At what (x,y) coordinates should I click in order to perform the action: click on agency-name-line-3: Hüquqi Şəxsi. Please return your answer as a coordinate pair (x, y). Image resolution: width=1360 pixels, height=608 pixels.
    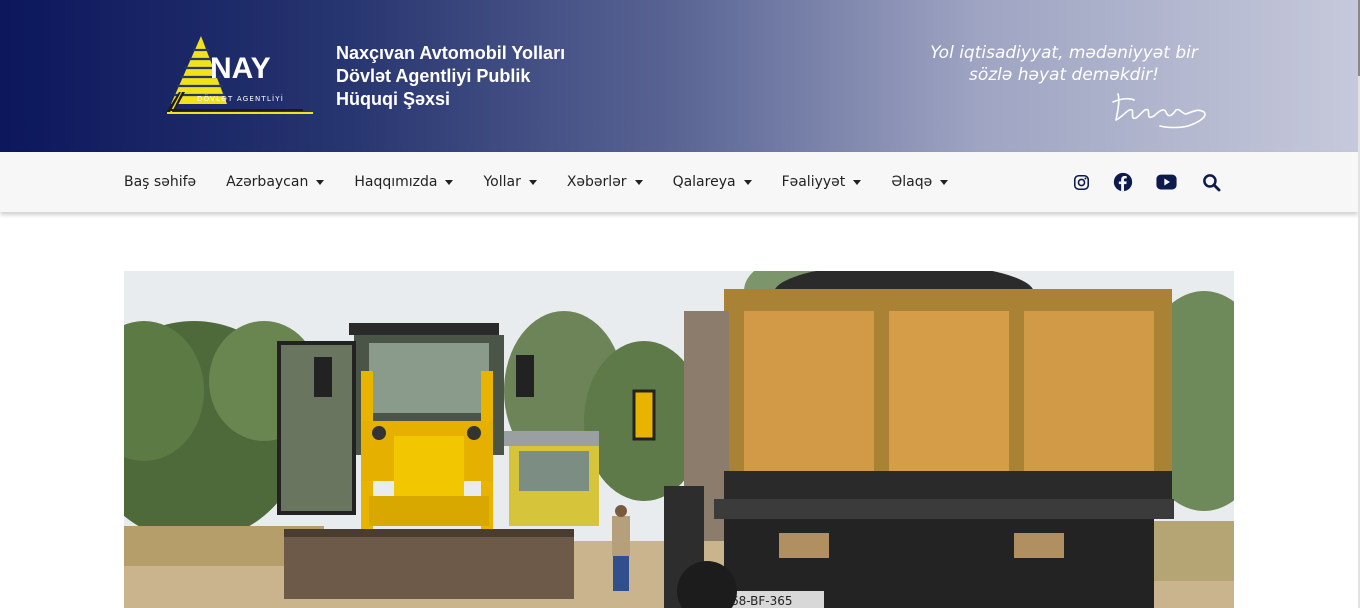
    Looking at the image, I should click on (393, 99).